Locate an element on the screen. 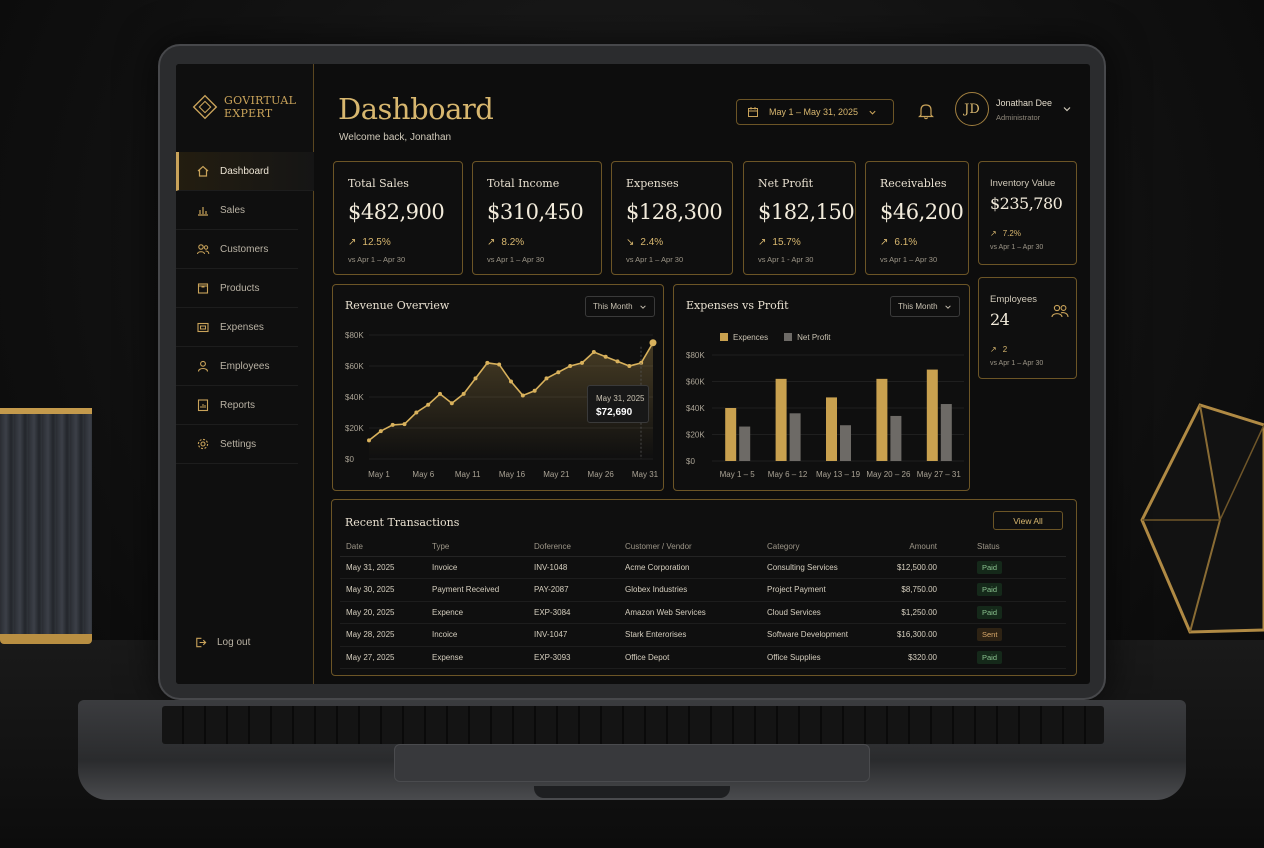 The height and width of the screenshot is (848, 1264). cell-category: Consulting Services is located at coordinates (815, 567).